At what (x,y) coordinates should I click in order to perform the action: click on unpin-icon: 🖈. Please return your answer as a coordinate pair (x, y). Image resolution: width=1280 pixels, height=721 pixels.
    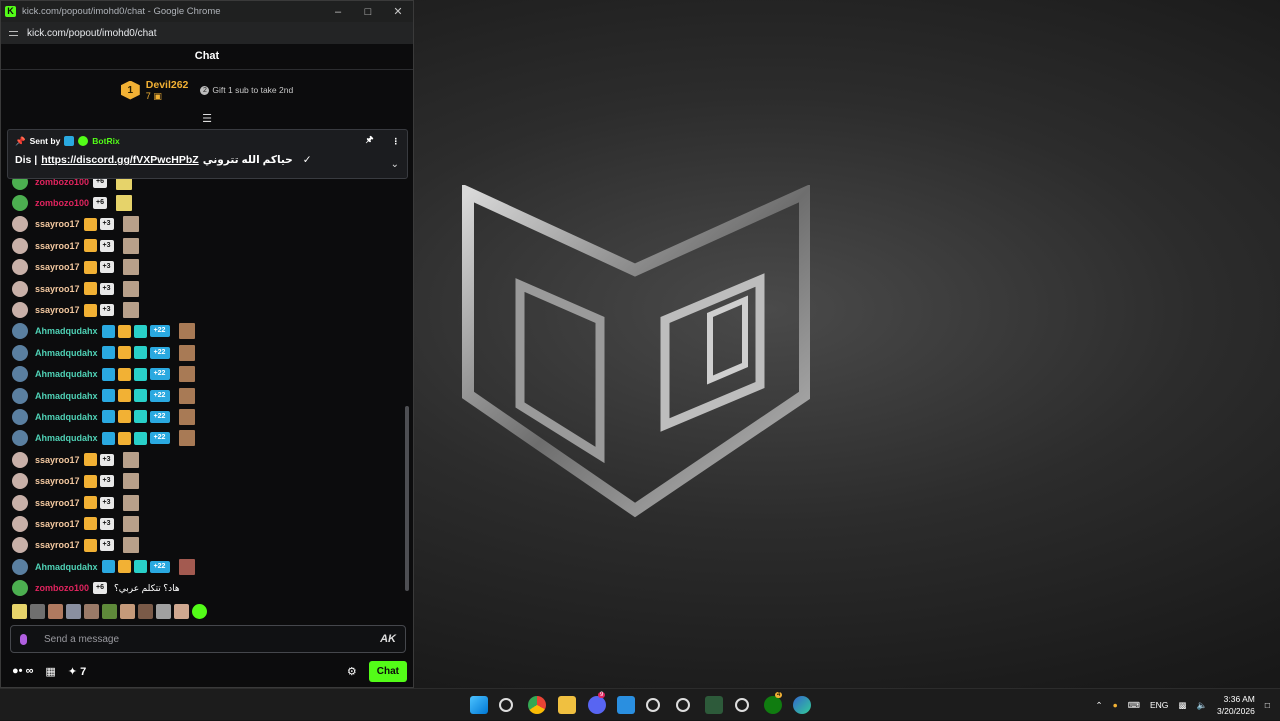
    Looking at the image, I should click on (370, 141).